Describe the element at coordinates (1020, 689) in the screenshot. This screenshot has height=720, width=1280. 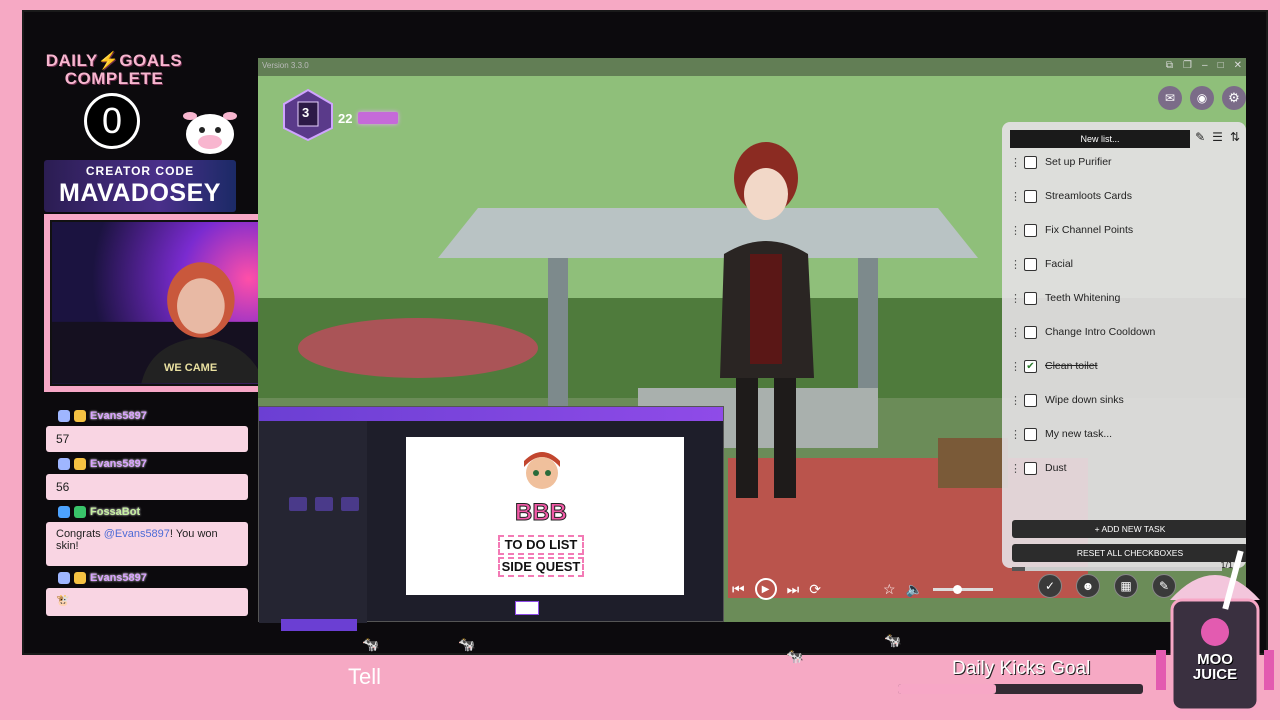
I see `kicks-goal-bar` at that location.